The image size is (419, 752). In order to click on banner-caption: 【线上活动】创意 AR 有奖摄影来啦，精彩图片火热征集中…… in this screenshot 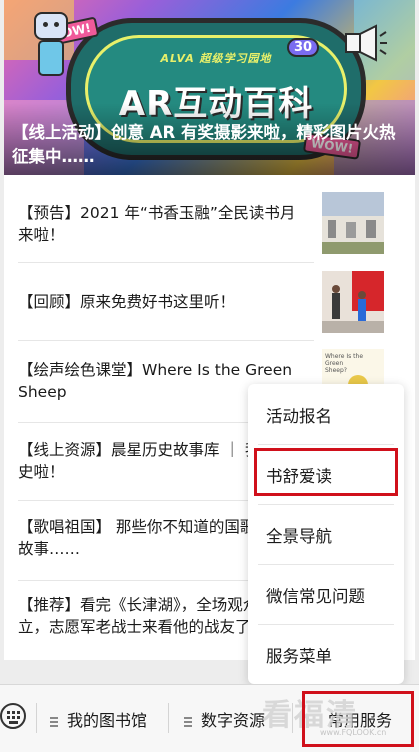, I will do `click(209, 139)`.